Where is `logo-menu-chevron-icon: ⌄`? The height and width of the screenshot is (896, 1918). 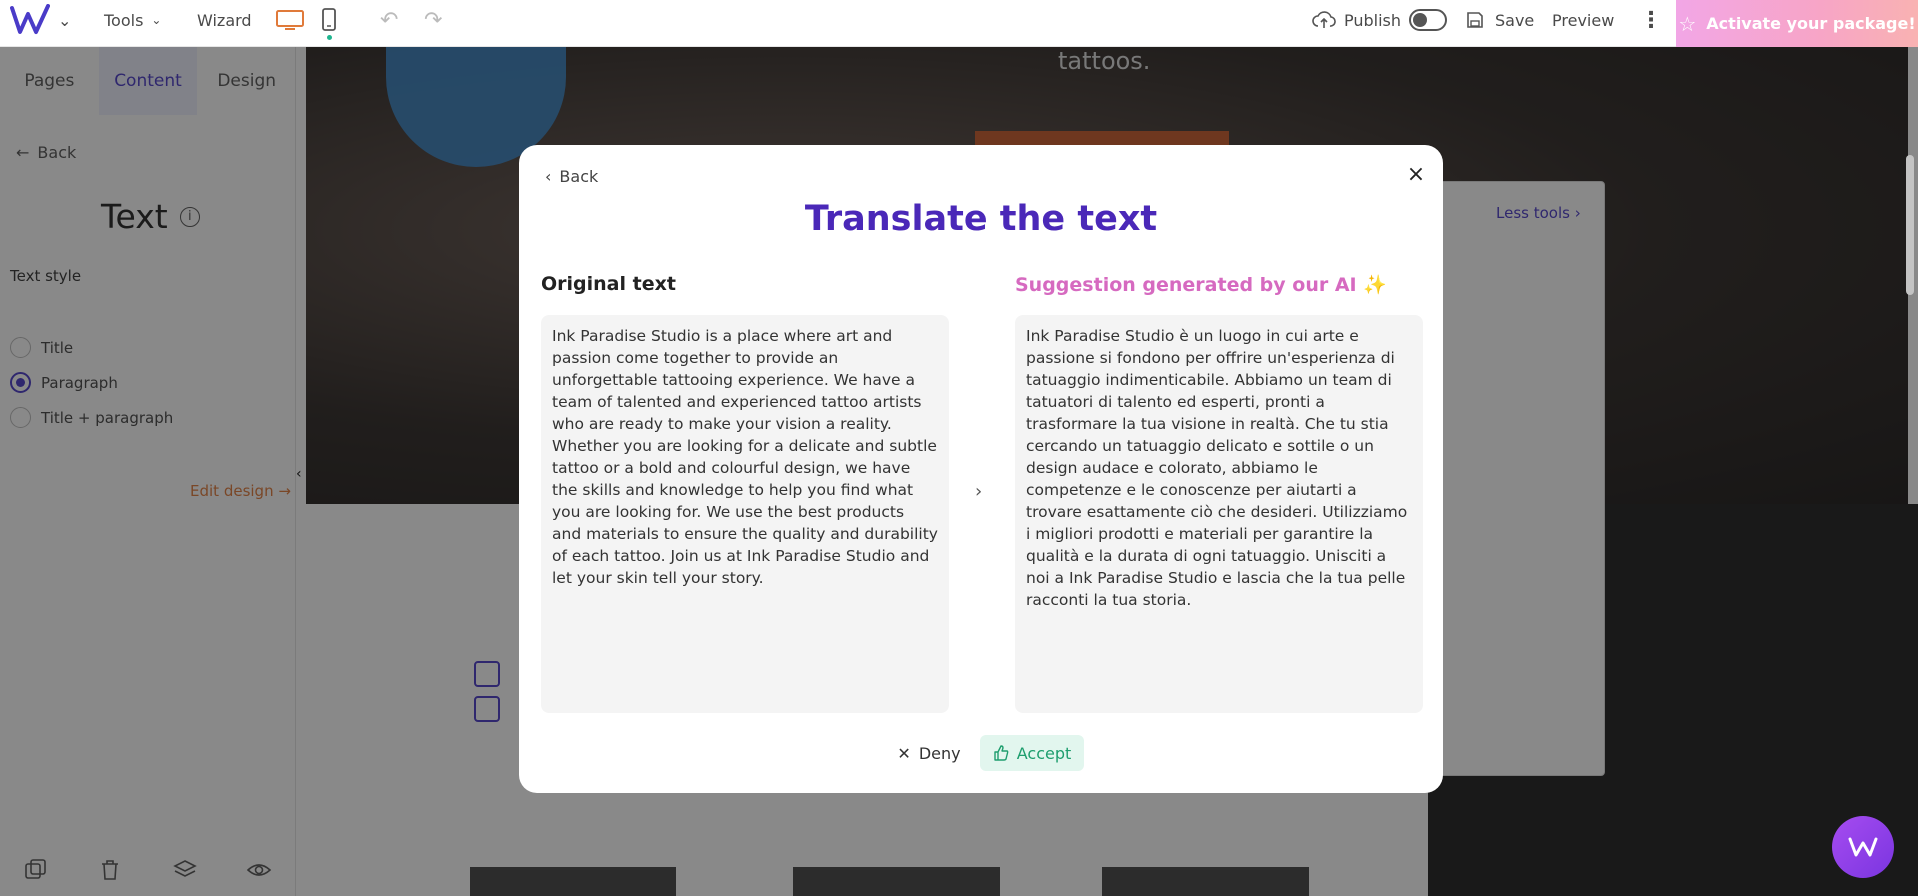 logo-menu-chevron-icon: ⌄ is located at coordinates (64, 20).